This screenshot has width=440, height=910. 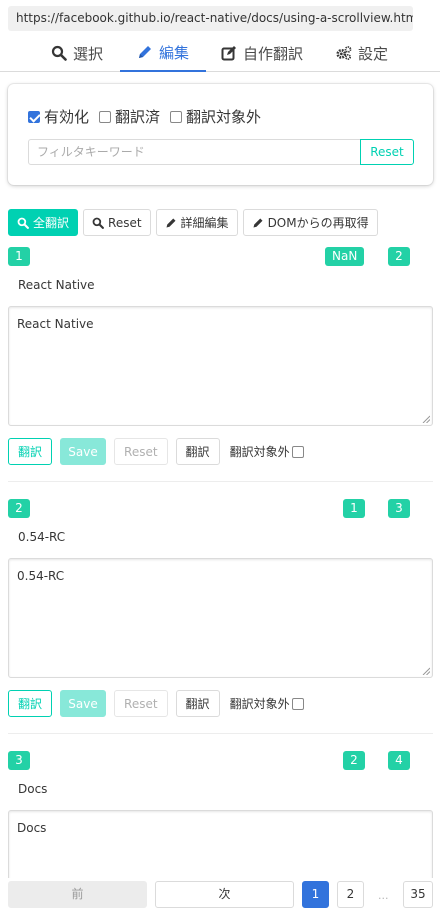 I want to click on pagination: 前 次 1 2 ... 35, so click(x=220, y=894).